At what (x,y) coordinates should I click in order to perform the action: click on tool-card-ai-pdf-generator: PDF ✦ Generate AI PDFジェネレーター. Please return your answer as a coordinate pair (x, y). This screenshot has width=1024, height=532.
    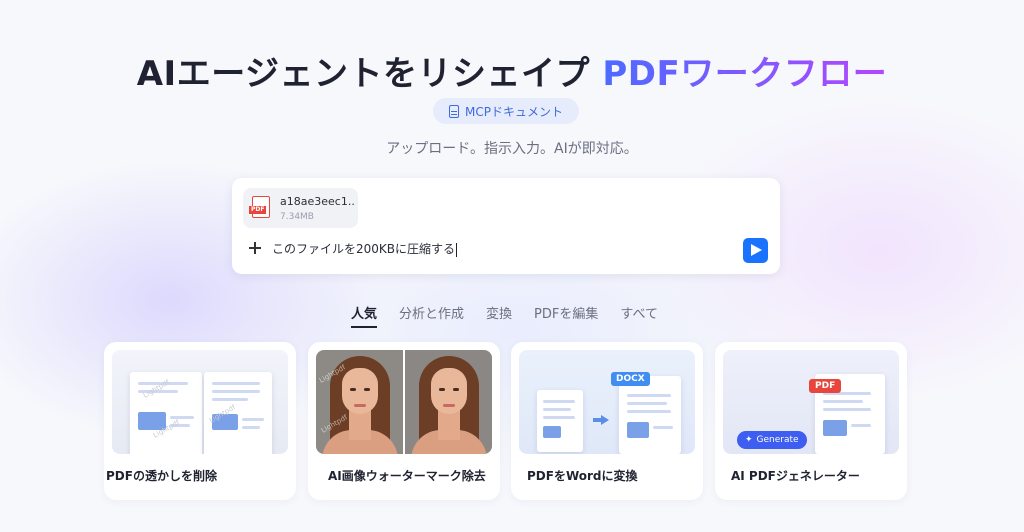
    Looking at the image, I should click on (811, 421).